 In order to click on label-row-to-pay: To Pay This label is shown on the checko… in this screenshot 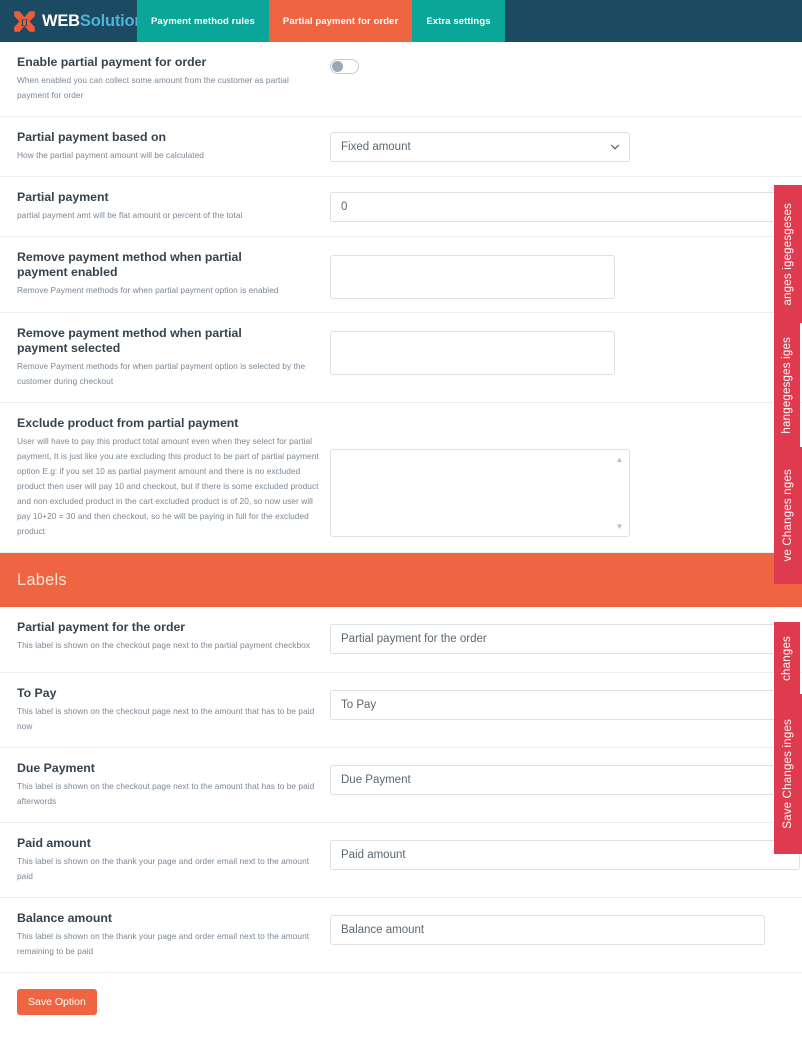, I will do `click(401, 710)`.